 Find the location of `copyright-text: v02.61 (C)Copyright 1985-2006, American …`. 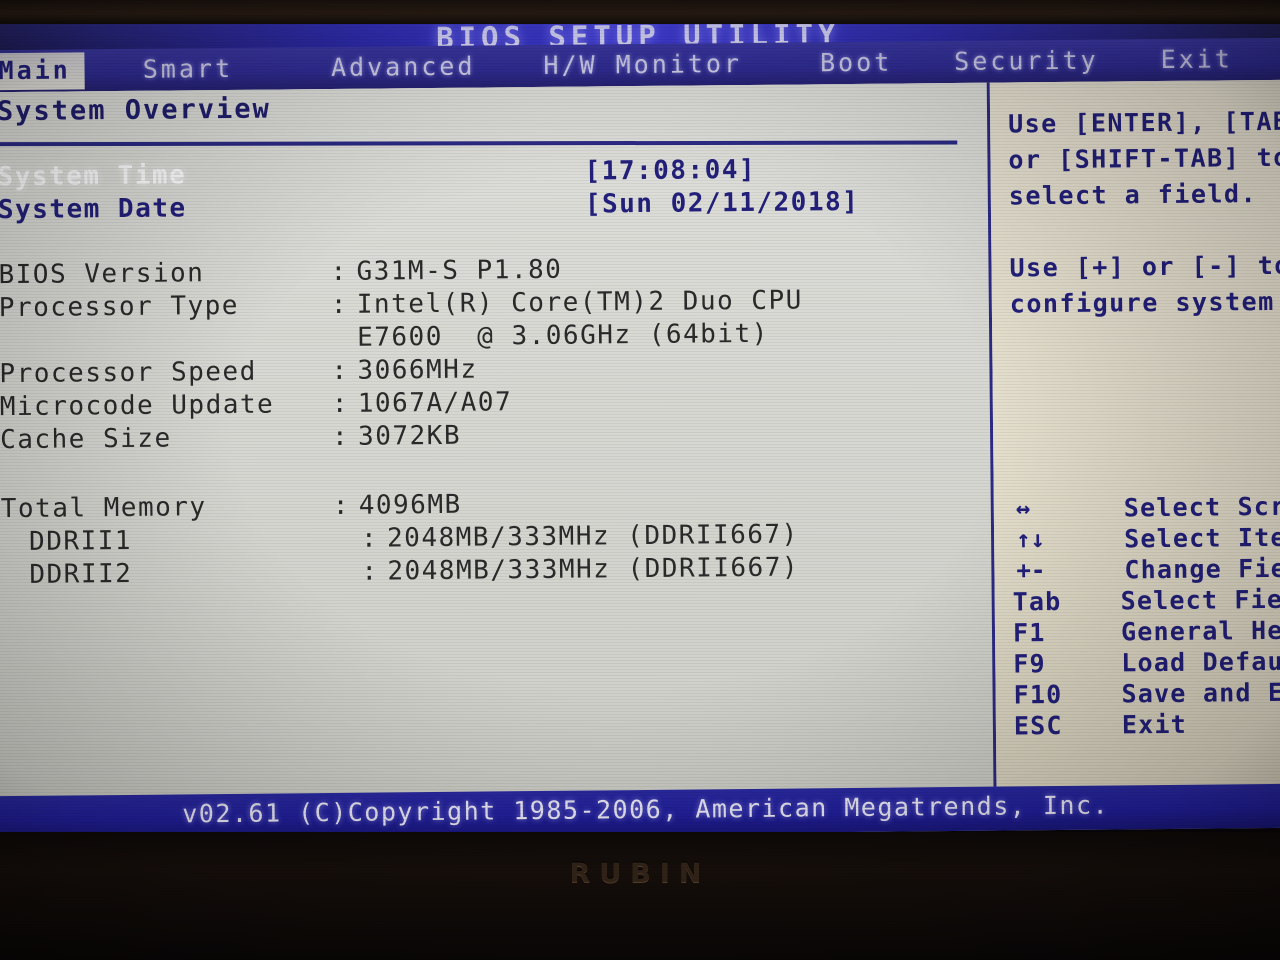

copyright-text: v02.61 (C)Copyright 1985-2006, American … is located at coordinates (646, 809).